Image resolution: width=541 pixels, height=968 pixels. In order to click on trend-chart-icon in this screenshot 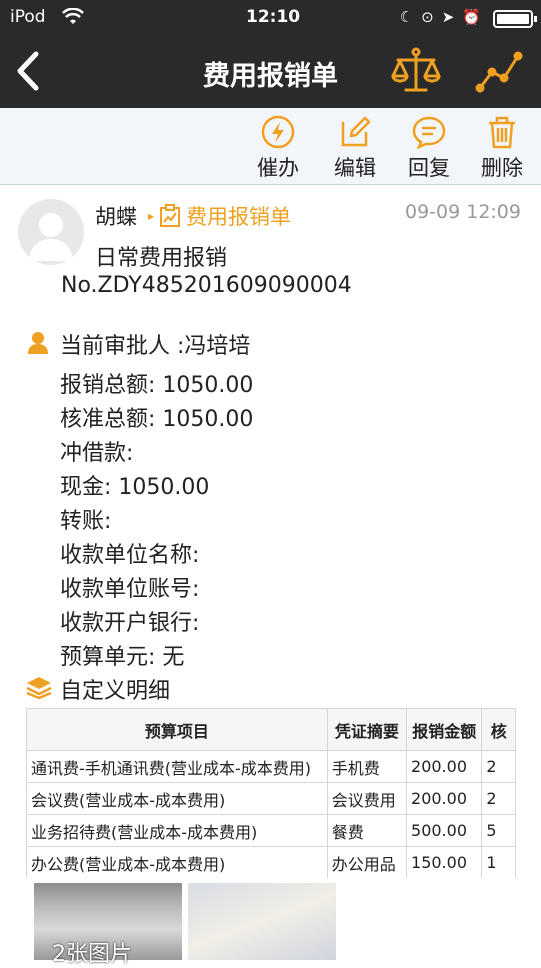, I will do `click(499, 72)`.